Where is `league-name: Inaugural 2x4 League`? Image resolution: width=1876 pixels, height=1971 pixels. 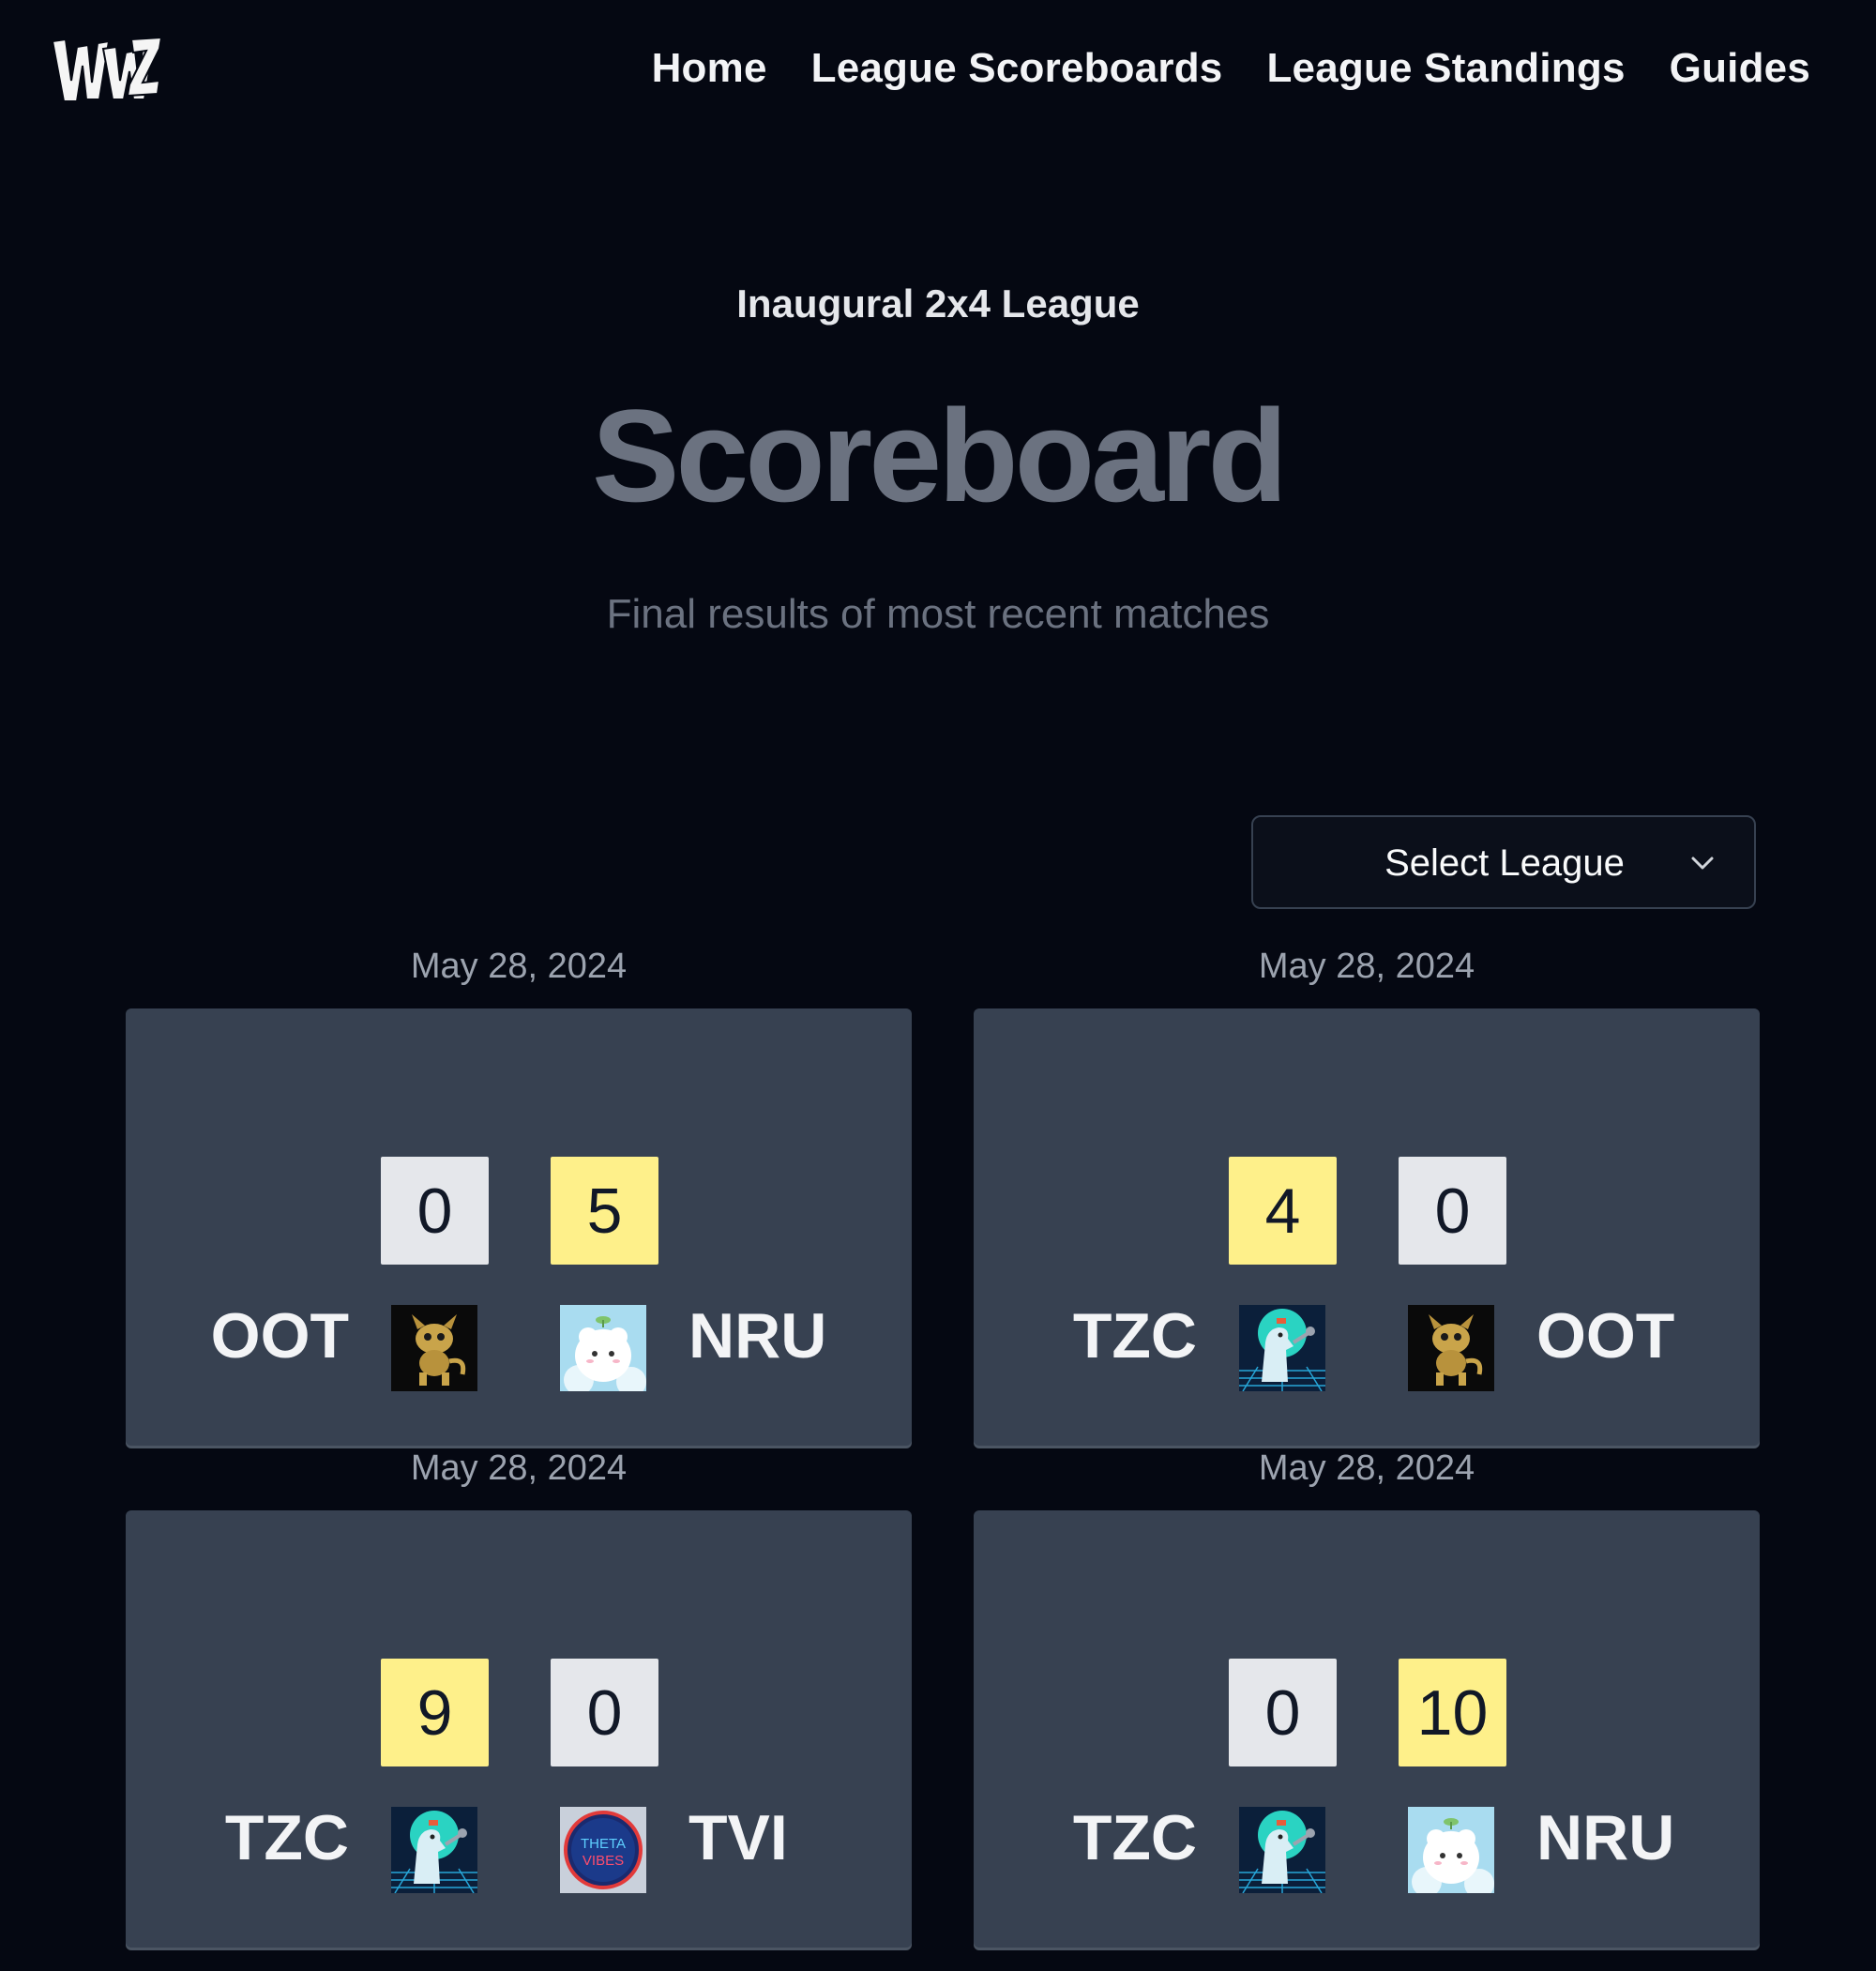
league-name: Inaugural 2x4 League is located at coordinates (938, 303).